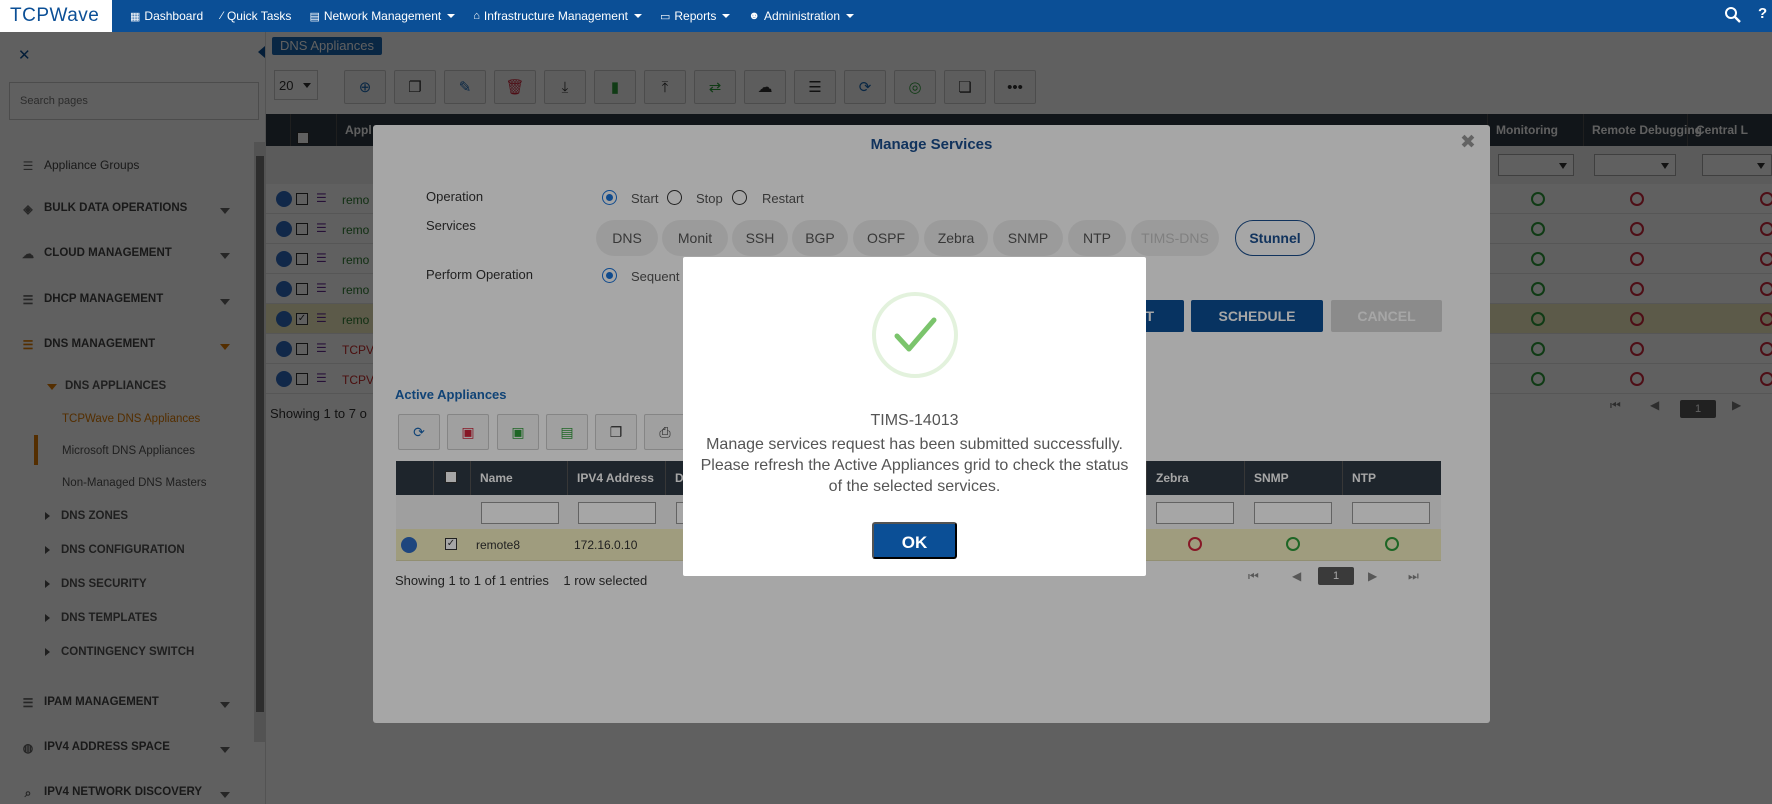 This screenshot has height=804, width=1772. I want to click on nav-dashboard: ▦ Dashboard, so click(166, 16).